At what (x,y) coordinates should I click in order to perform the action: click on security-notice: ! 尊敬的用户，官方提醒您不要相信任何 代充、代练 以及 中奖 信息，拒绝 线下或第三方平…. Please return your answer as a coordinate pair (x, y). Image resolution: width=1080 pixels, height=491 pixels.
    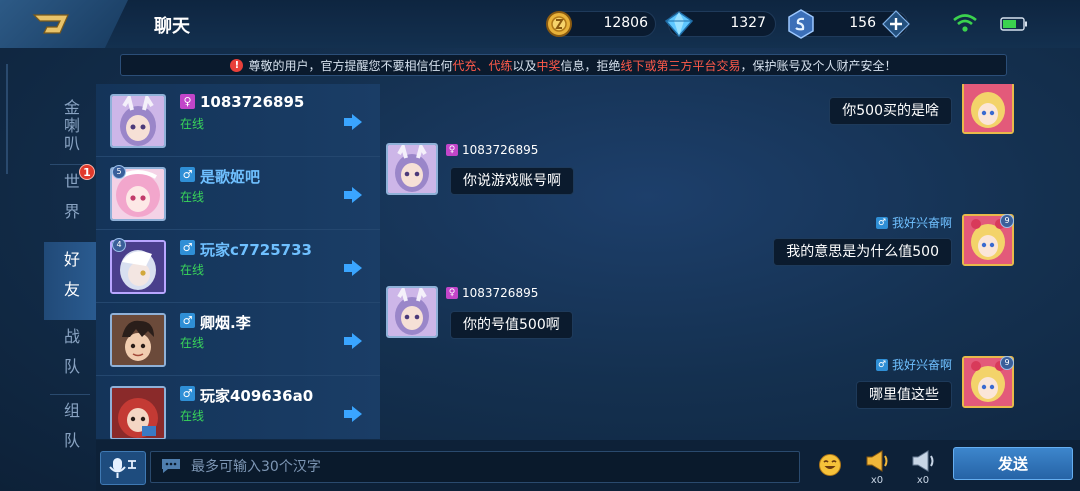
    Looking at the image, I should click on (563, 65).